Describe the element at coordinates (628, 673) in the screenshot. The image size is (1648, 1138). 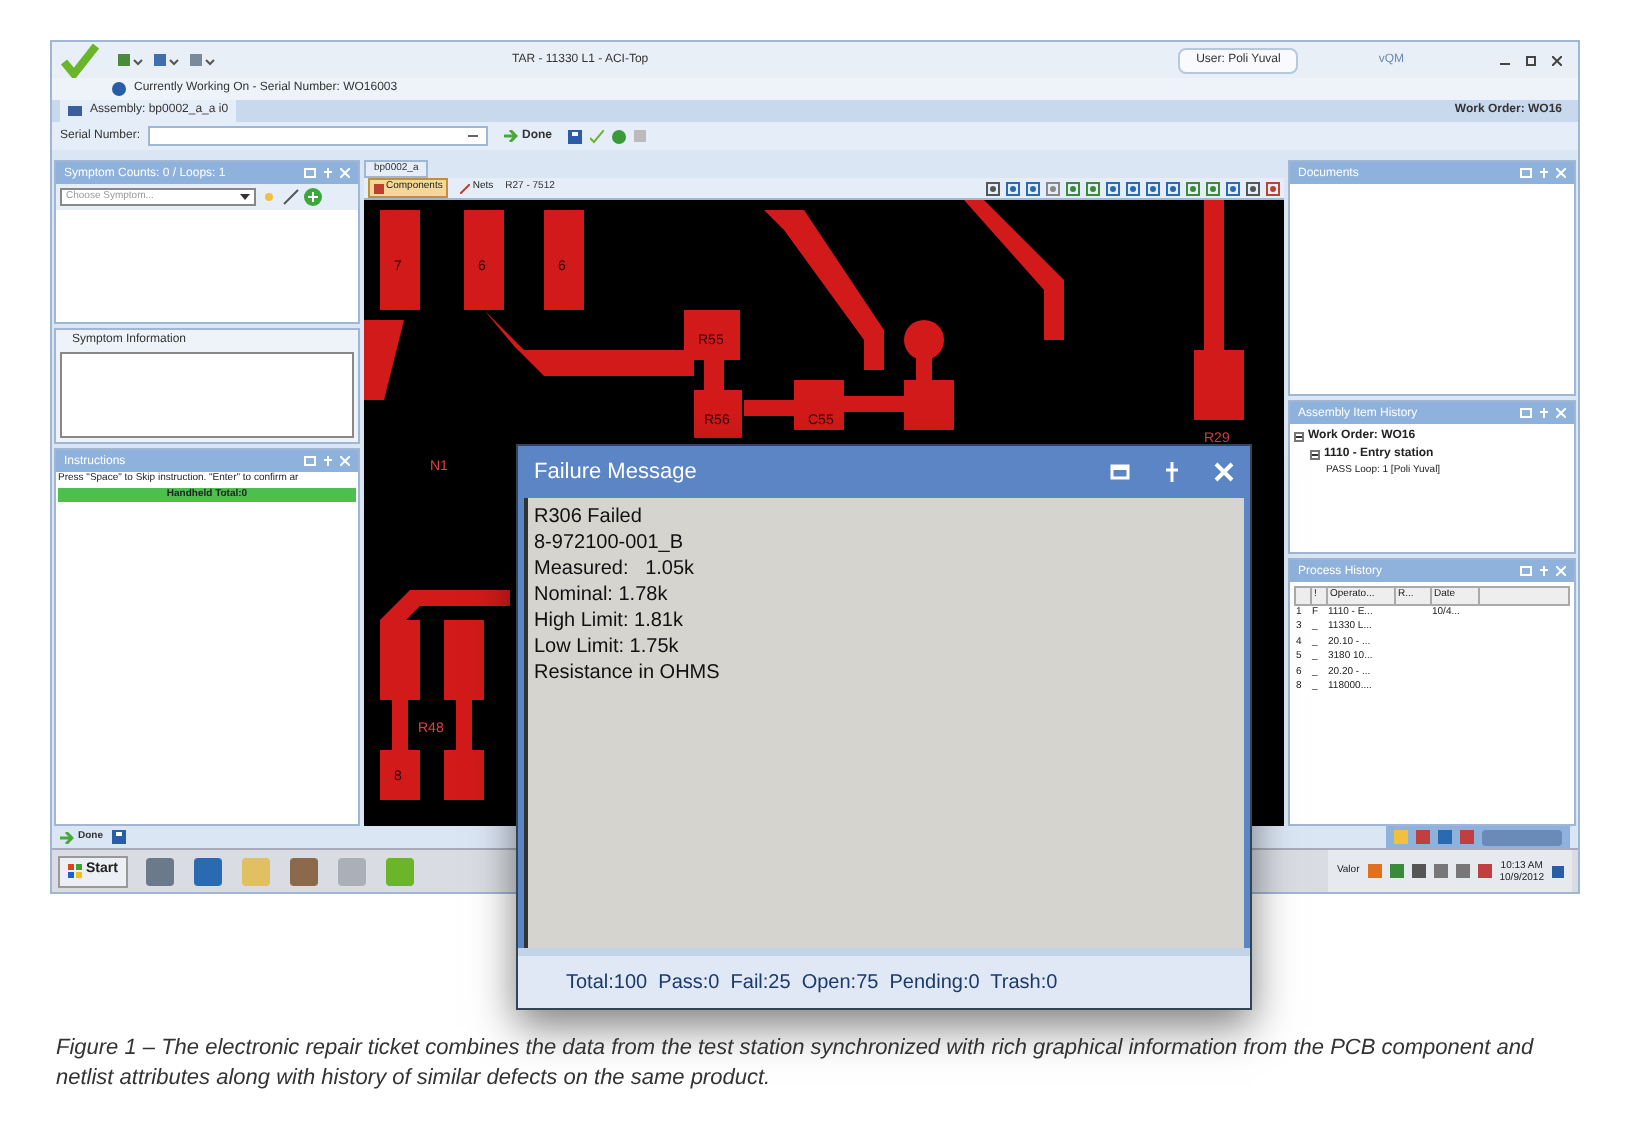
I see `message-line: Resistance in OHMS` at that location.